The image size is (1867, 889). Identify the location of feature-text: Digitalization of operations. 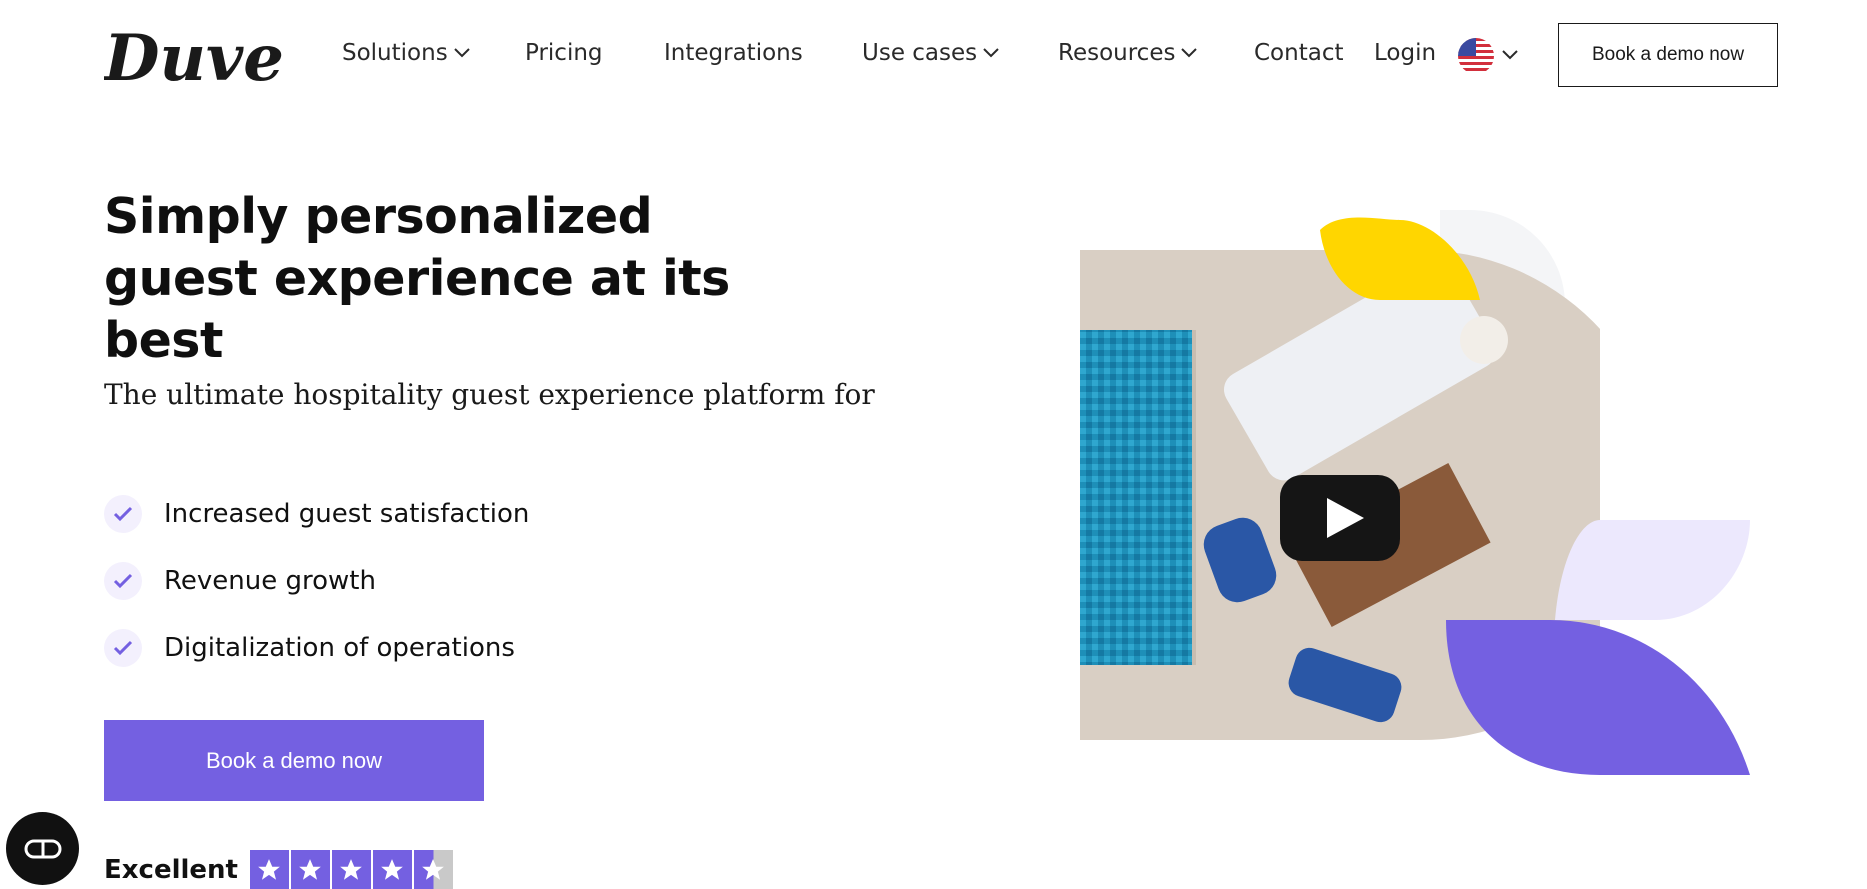
(339, 647).